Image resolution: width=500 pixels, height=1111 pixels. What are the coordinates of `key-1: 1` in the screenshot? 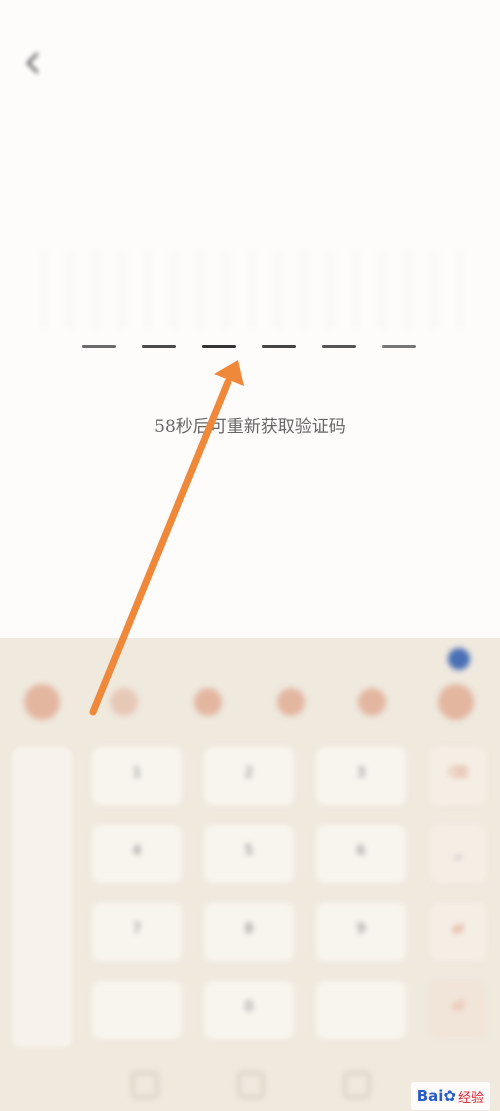 It's located at (137, 776).